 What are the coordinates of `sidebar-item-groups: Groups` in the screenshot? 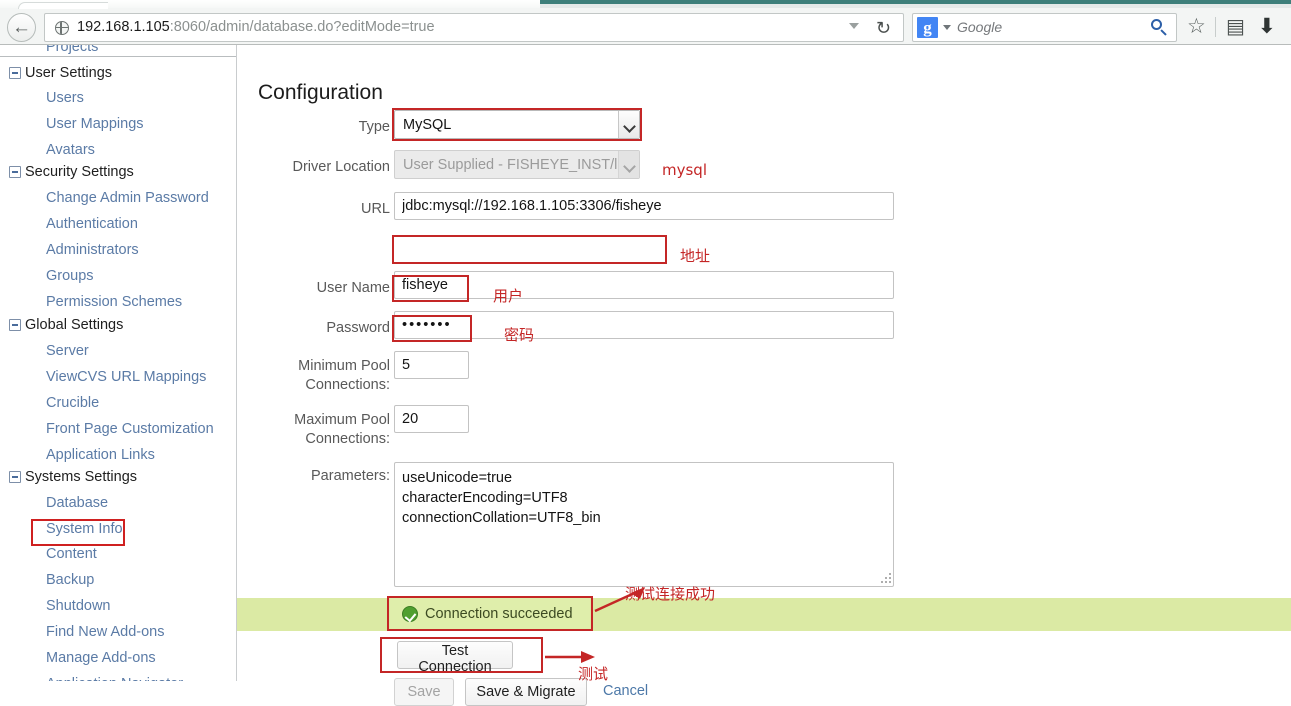 It's located at (118, 276).